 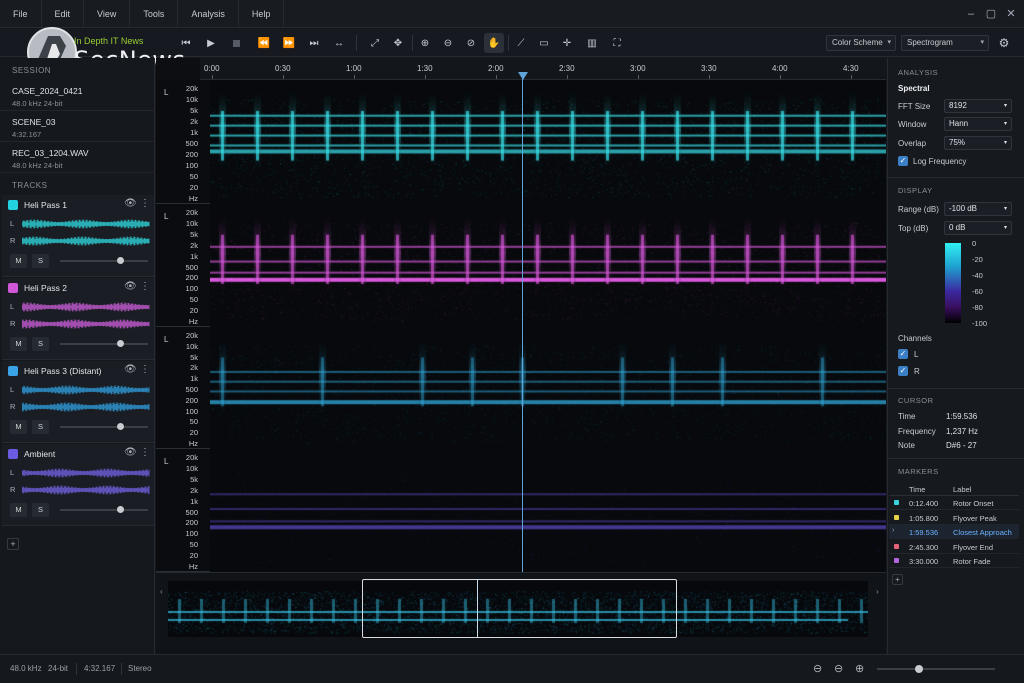 What do you see at coordinates (1011, 14) in the screenshot?
I see `close-icon: ✕` at bounding box center [1011, 14].